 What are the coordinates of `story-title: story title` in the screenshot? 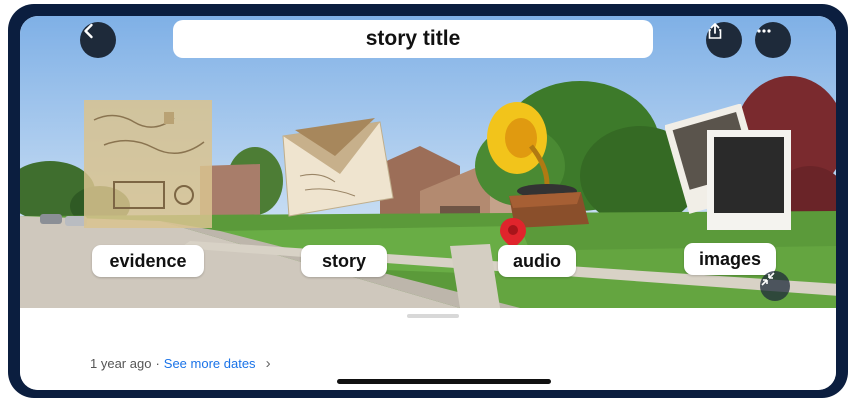 It's located at (413, 39).